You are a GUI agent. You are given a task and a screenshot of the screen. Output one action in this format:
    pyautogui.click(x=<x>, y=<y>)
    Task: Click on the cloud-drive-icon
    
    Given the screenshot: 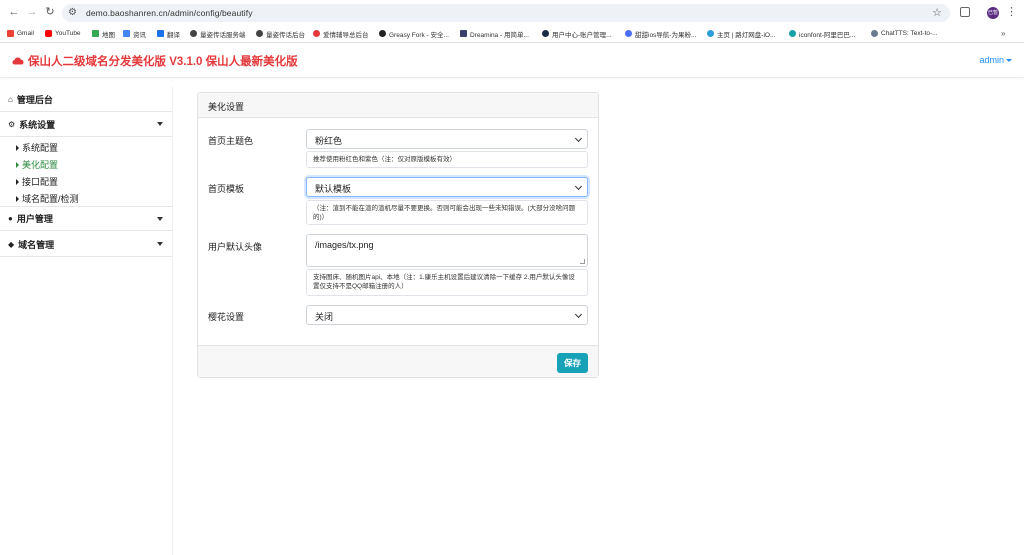 What is the action you would take?
    pyautogui.click(x=710, y=33)
    